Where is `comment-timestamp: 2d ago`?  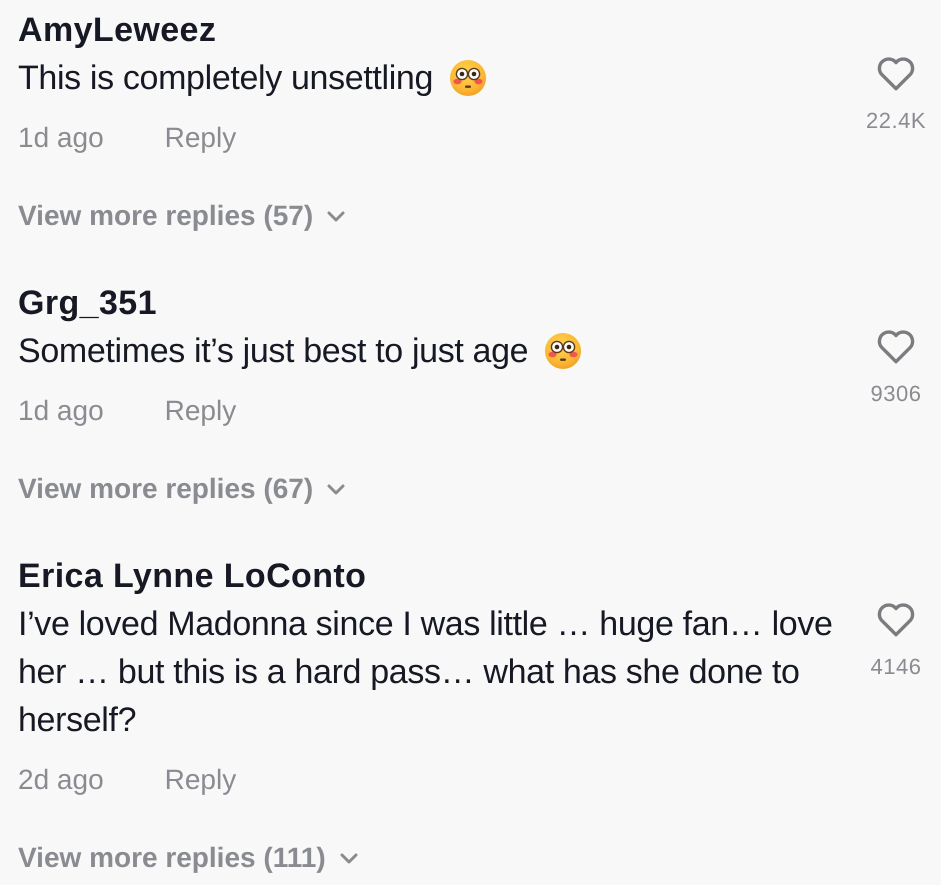 comment-timestamp: 2d ago is located at coordinates (61, 780).